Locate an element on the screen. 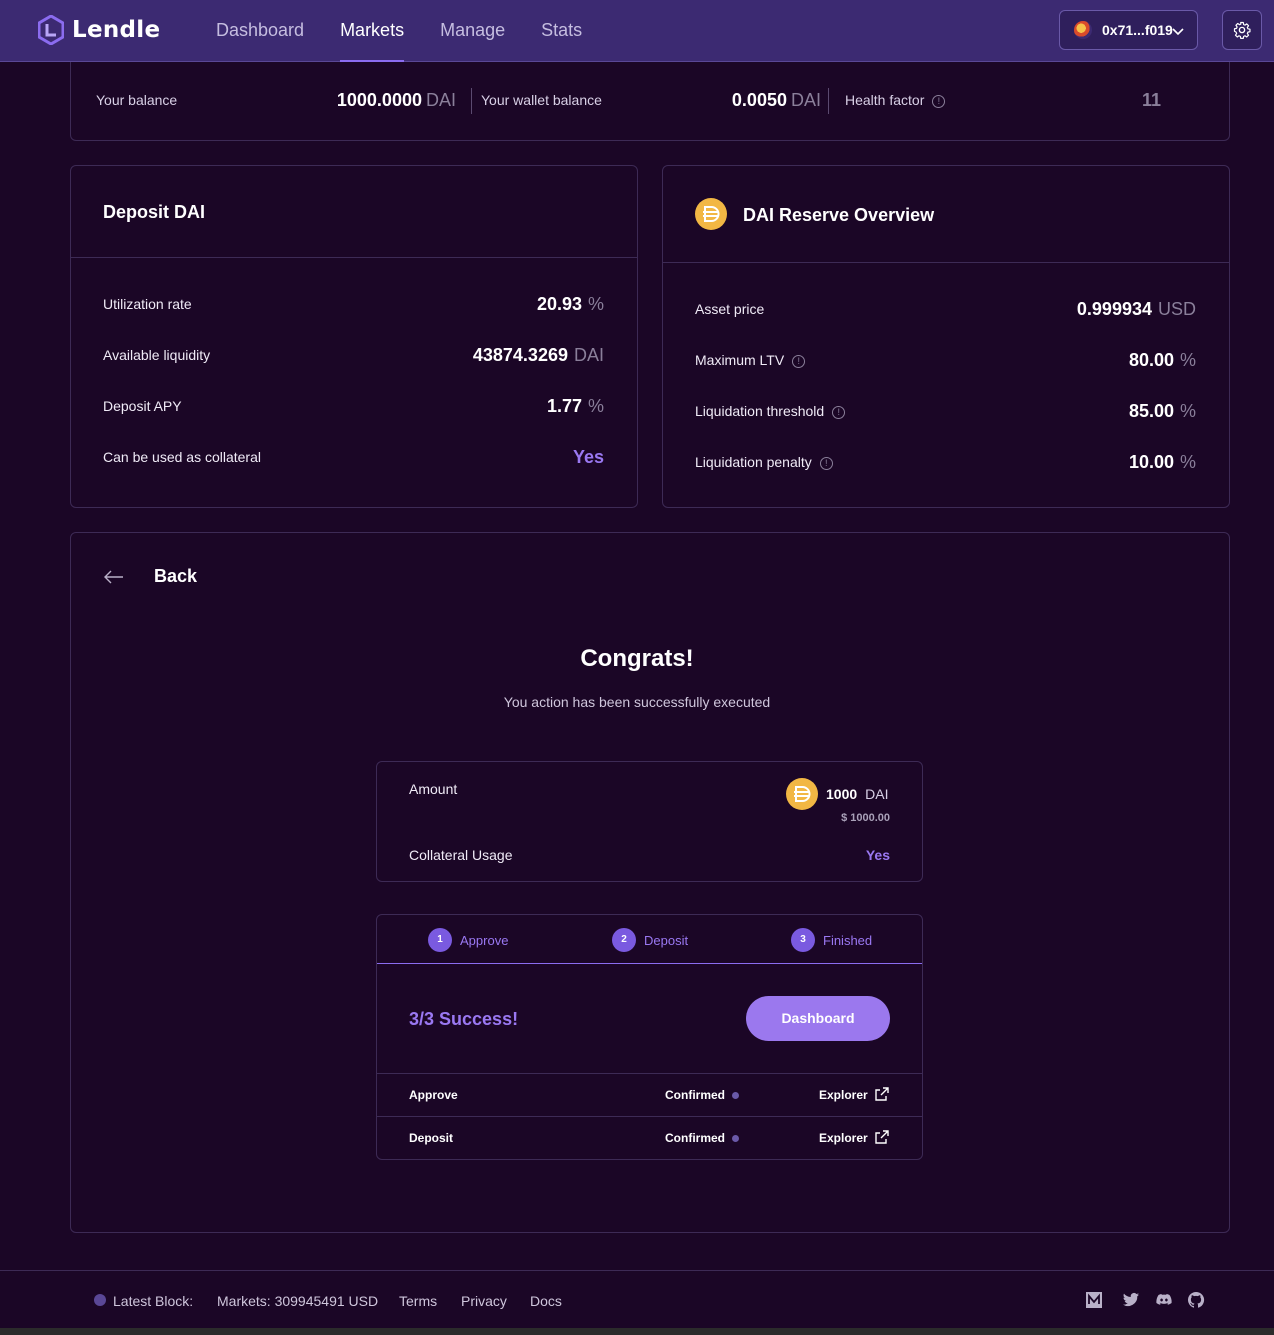  dashboard-button: Dashboard is located at coordinates (818, 1018).